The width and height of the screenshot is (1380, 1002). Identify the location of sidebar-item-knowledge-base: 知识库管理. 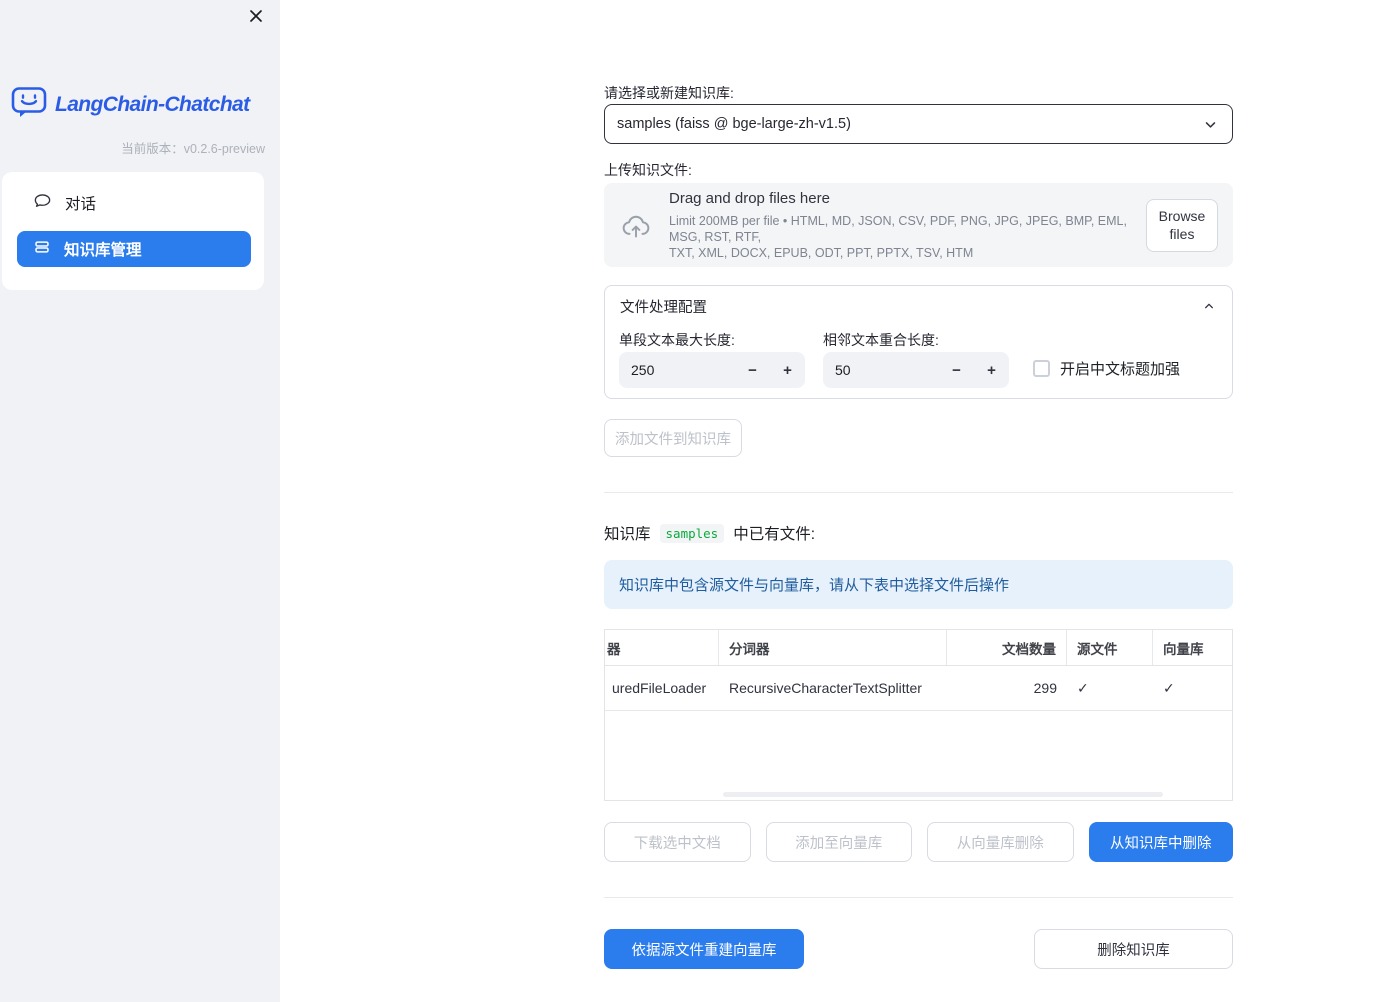
(134, 249).